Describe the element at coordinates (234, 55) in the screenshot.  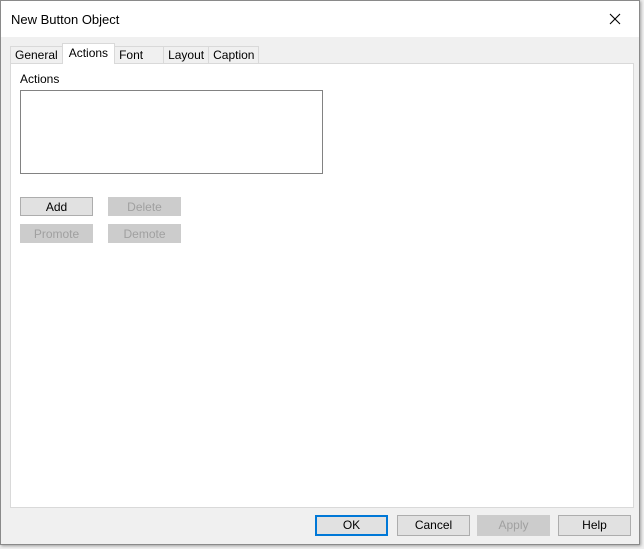
I see `tab-caption: Caption` at that location.